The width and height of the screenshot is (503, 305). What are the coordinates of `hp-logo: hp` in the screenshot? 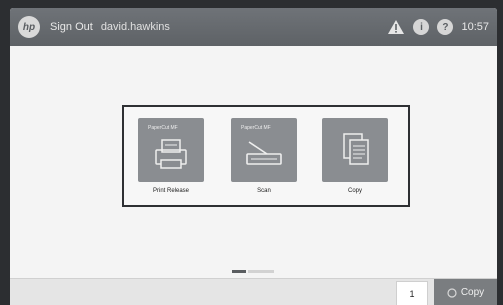 It's located at (29, 27).